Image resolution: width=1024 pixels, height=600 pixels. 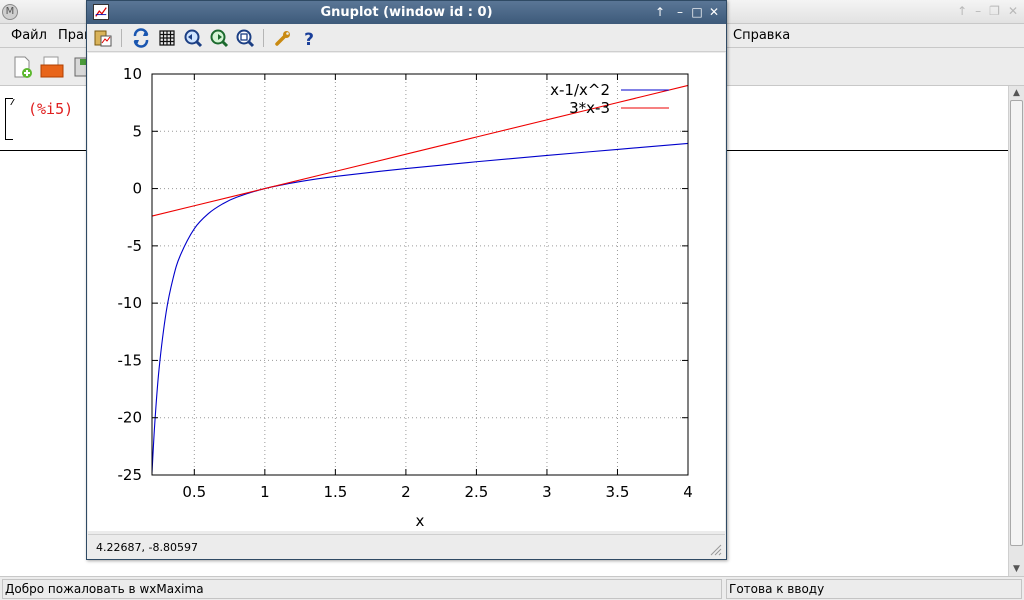 What do you see at coordinates (283, 38) in the screenshot?
I see `options-wrench-icon` at bounding box center [283, 38].